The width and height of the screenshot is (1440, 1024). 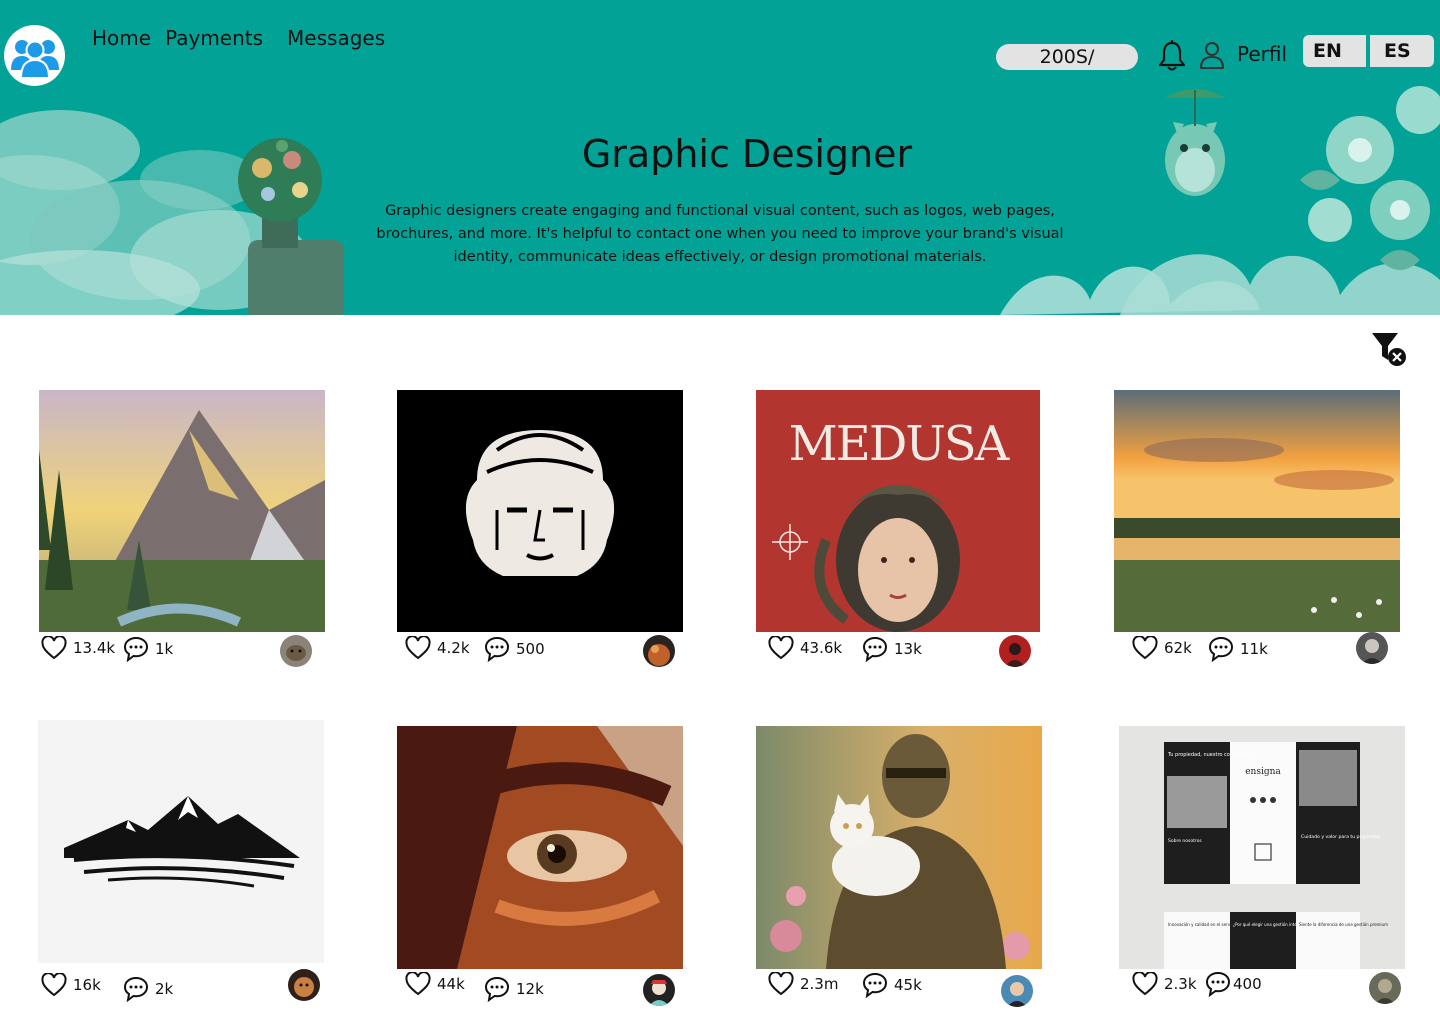 What do you see at coordinates (94, 648) in the screenshot?
I see `like-count: 13.4k` at bounding box center [94, 648].